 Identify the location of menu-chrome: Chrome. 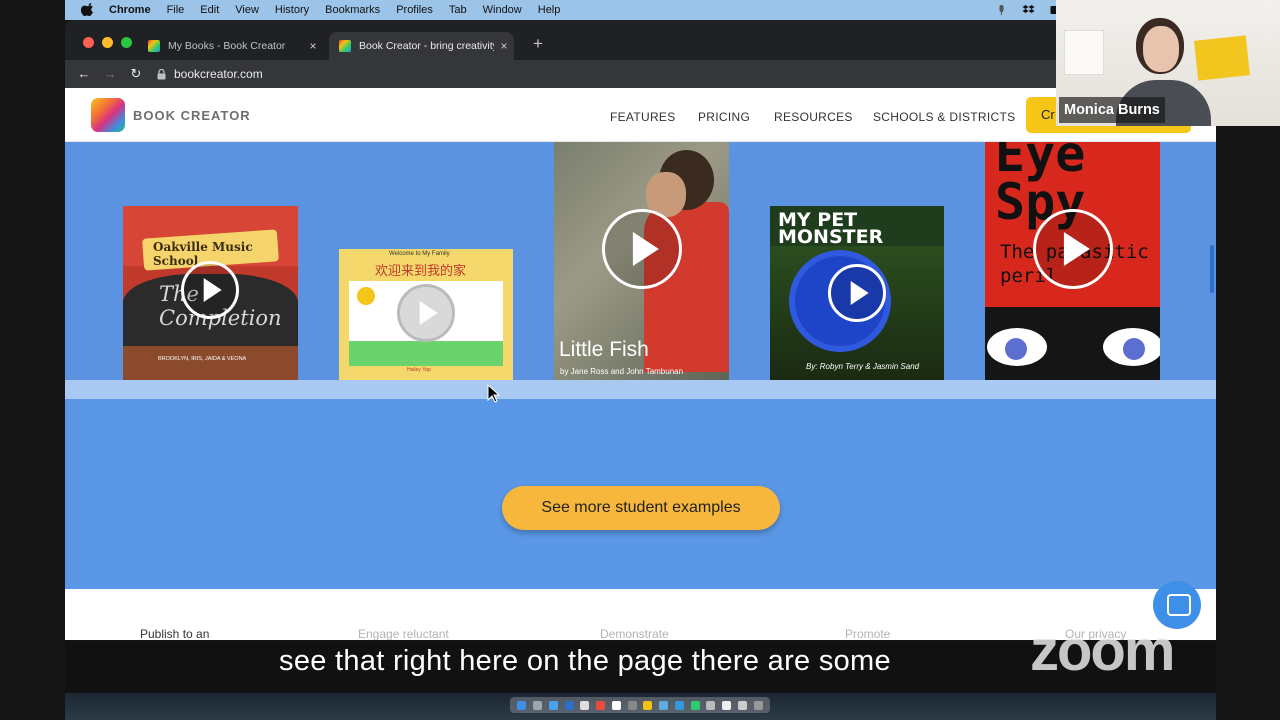
(130, 10).